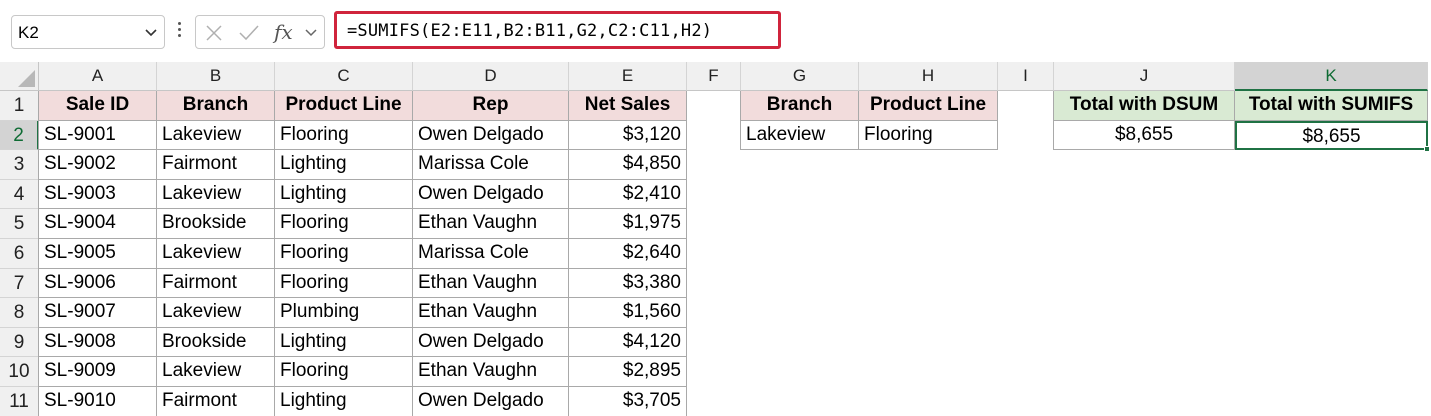 The width and height of the screenshot is (1431, 416). What do you see at coordinates (98, 224) in the screenshot?
I see `table-cell: SL-9004` at bounding box center [98, 224].